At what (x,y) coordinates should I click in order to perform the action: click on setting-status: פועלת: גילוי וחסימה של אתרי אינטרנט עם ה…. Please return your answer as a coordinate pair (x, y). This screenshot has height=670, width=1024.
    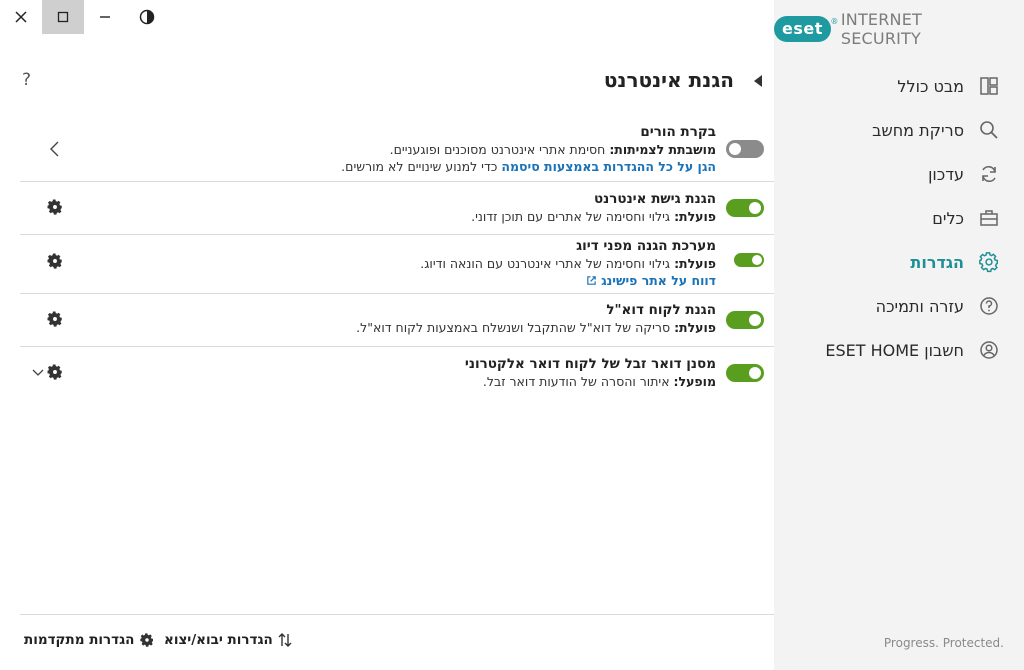
    Looking at the image, I should click on (568, 263).